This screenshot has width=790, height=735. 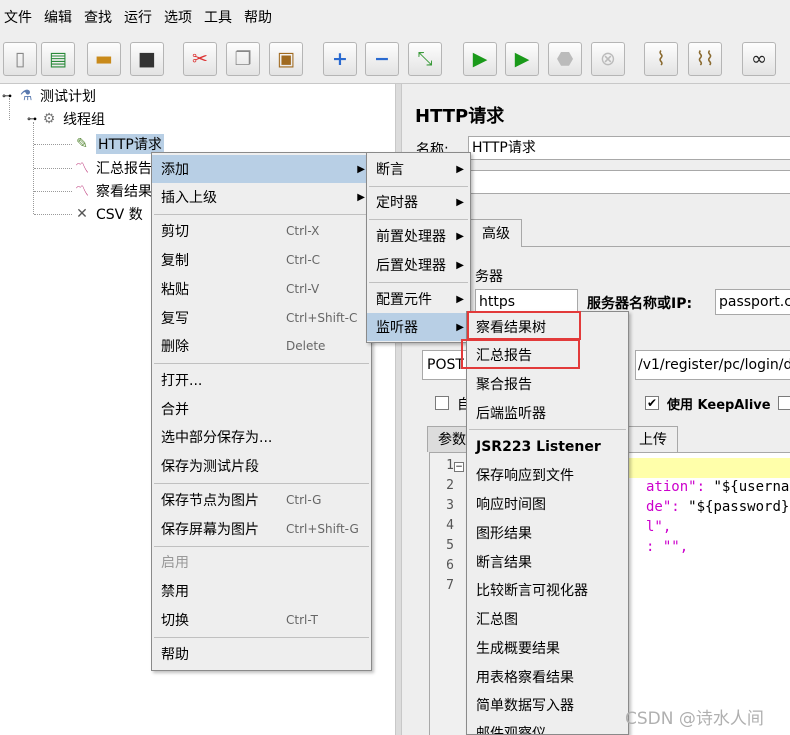 What do you see at coordinates (261, 289) in the screenshot?
I see `menu-item-paste: 粘贴 Ctrl-V` at bounding box center [261, 289].